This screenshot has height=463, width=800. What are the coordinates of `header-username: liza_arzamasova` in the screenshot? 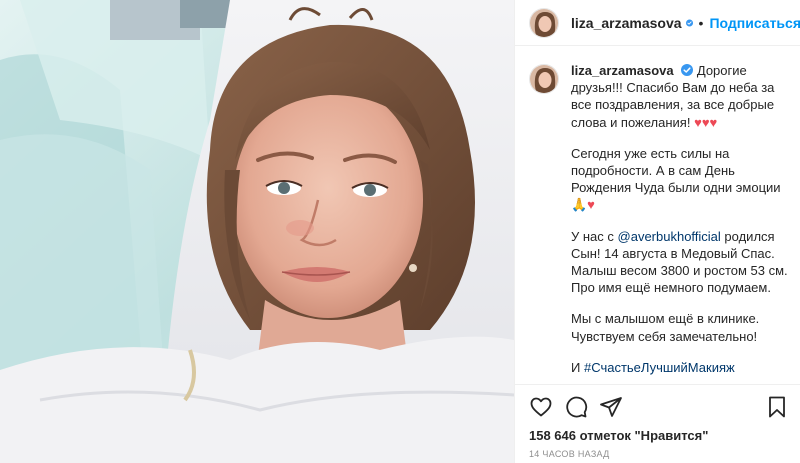 It's located at (626, 23).